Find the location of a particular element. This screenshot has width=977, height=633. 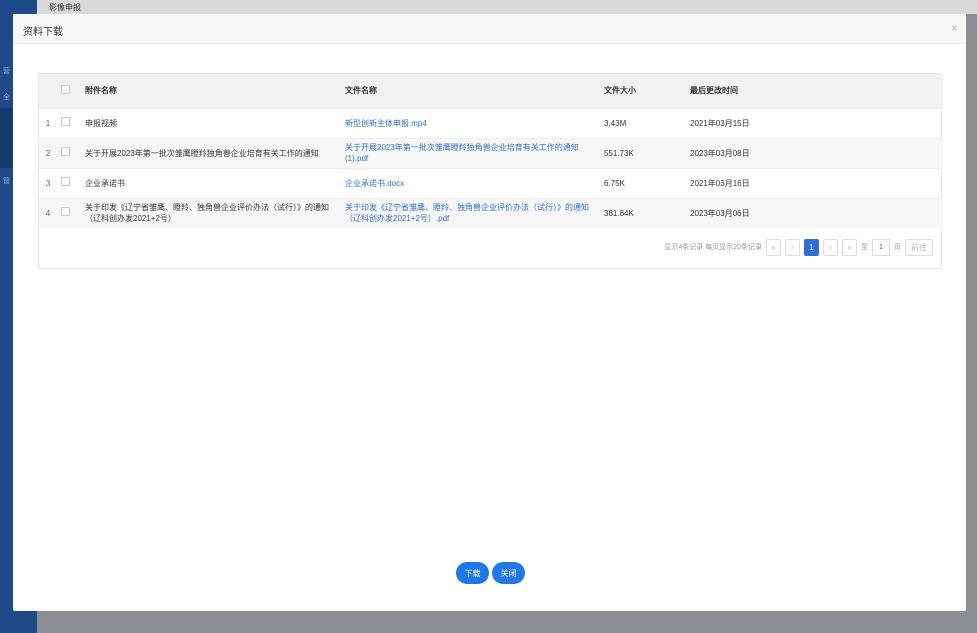

file-link: 企业承诺书.docx is located at coordinates (468, 183).